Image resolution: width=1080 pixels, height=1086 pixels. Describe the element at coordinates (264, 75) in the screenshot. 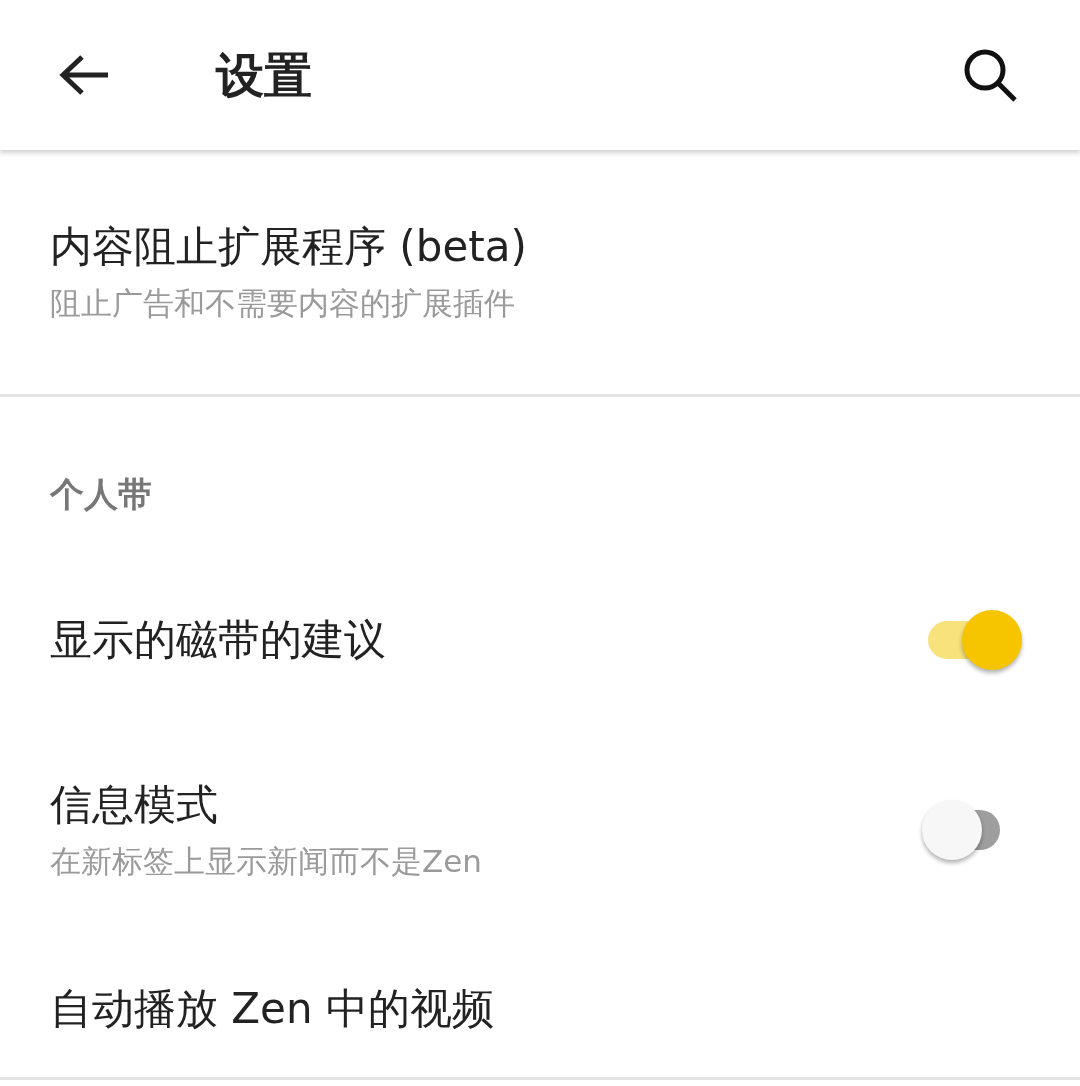

I see `page-title: 设置` at that location.